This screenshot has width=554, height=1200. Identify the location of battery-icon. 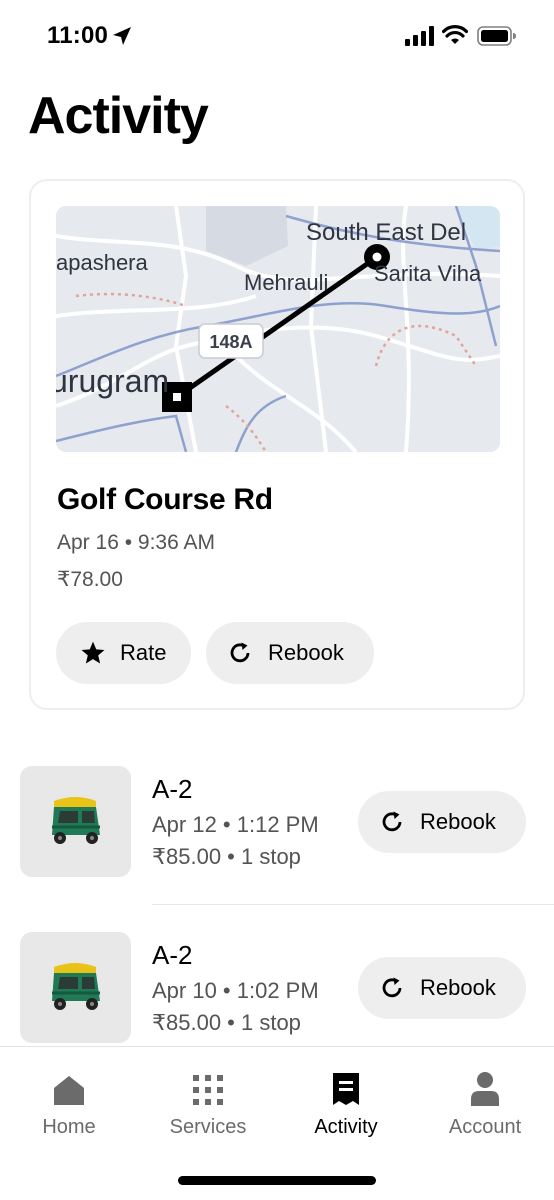
(496, 36).